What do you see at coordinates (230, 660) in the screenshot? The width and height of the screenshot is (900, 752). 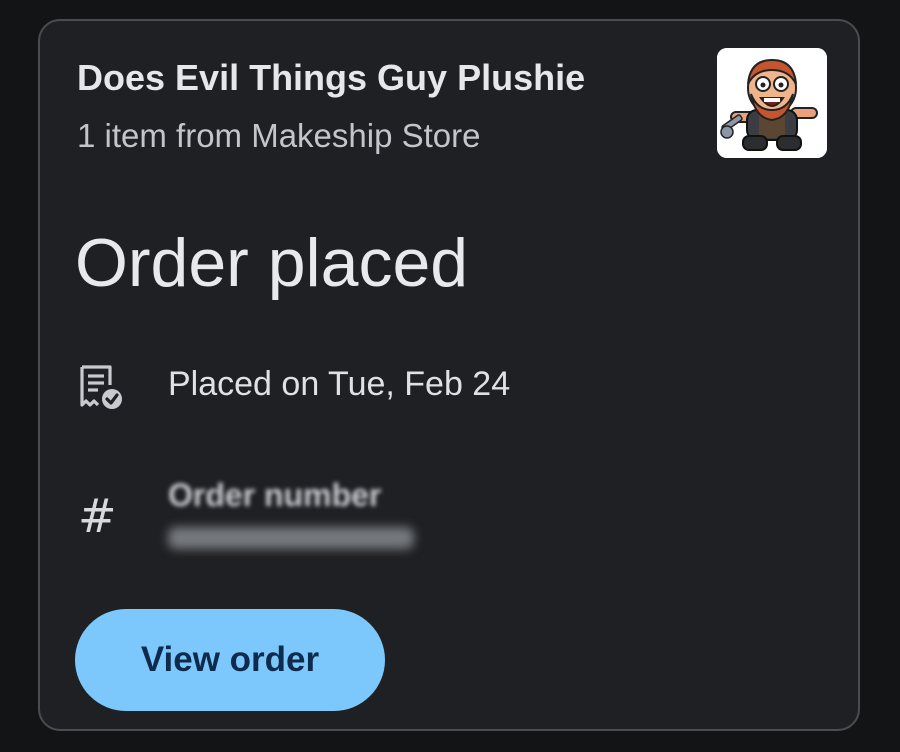 I see `view-order-button: View order` at bounding box center [230, 660].